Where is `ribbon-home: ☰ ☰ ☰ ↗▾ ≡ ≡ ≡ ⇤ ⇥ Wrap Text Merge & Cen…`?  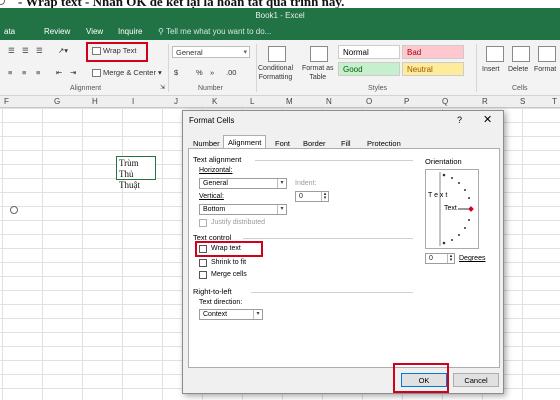
ribbon-home: ☰ ☰ ☰ ↗▾ ≡ ≡ ≡ ⇤ ⇥ Wrap Text Merge & Cen… is located at coordinates (280, 68).